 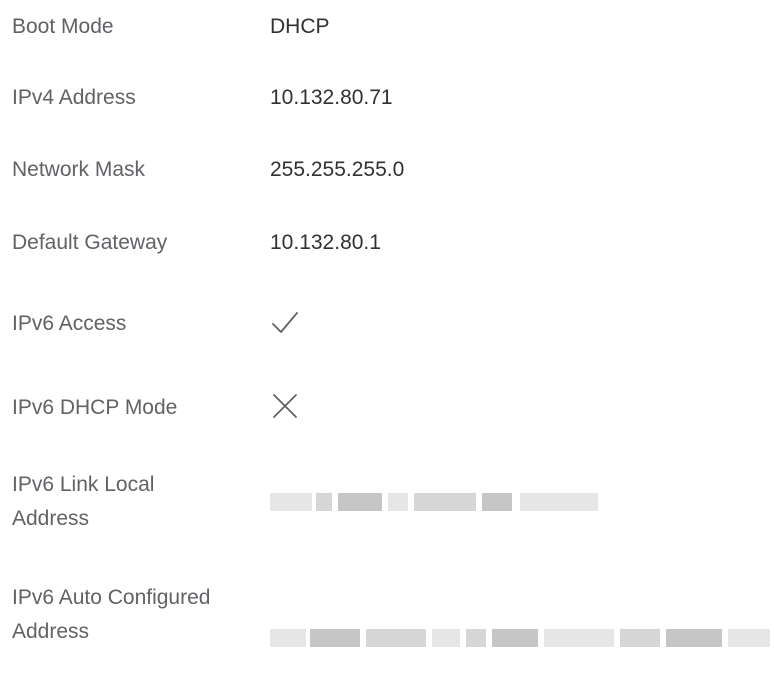 What do you see at coordinates (337, 169) in the screenshot?
I see `network-mask-value: 255.255.255.0` at bounding box center [337, 169].